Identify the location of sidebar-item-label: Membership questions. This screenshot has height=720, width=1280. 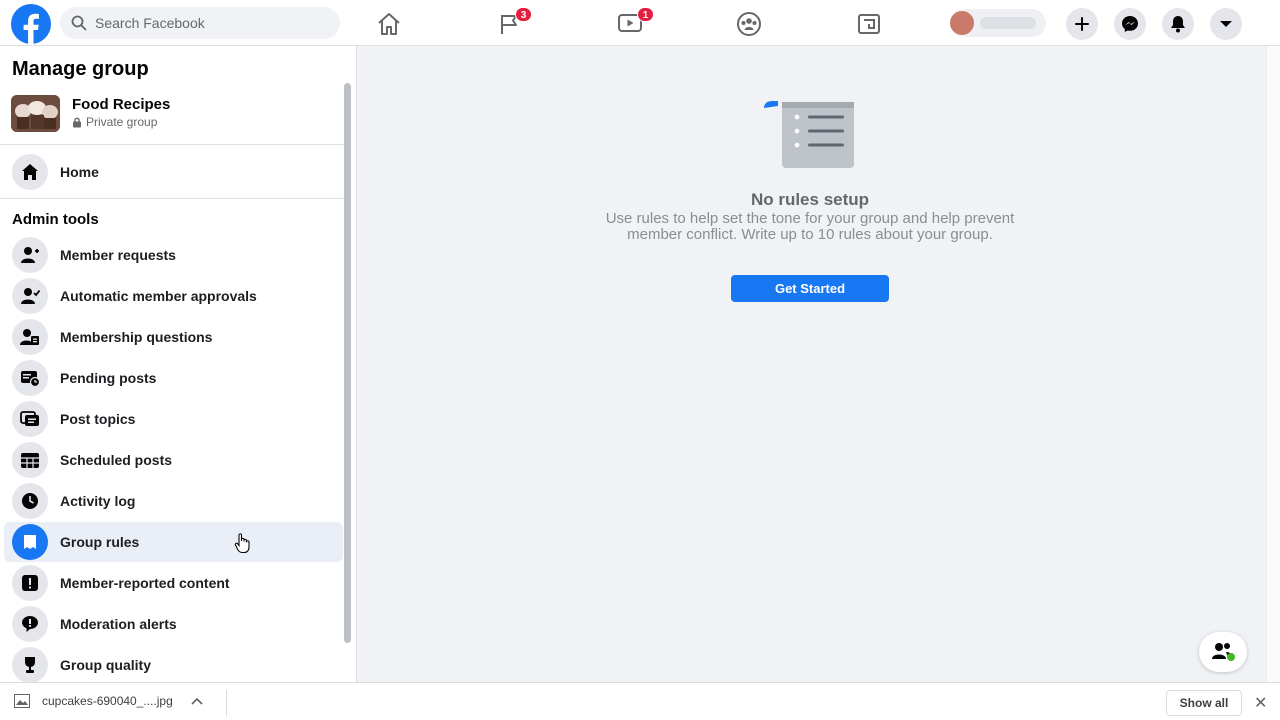
(136, 337).